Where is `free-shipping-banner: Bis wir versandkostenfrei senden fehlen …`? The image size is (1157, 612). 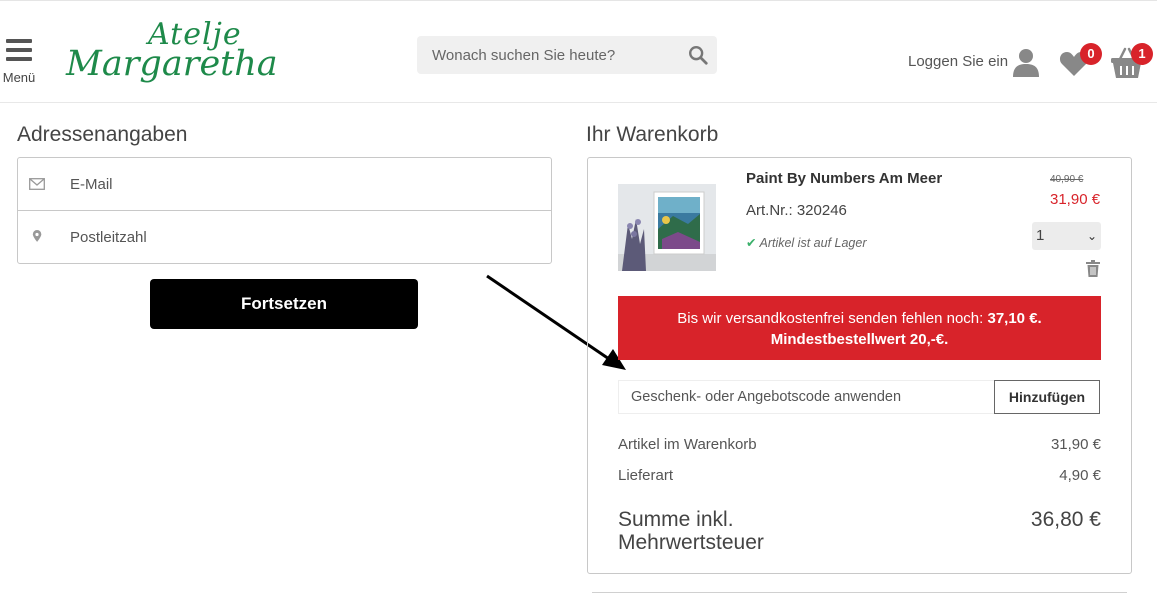 free-shipping-banner: Bis wir versandkostenfrei senden fehlen … is located at coordinates (859, 328).